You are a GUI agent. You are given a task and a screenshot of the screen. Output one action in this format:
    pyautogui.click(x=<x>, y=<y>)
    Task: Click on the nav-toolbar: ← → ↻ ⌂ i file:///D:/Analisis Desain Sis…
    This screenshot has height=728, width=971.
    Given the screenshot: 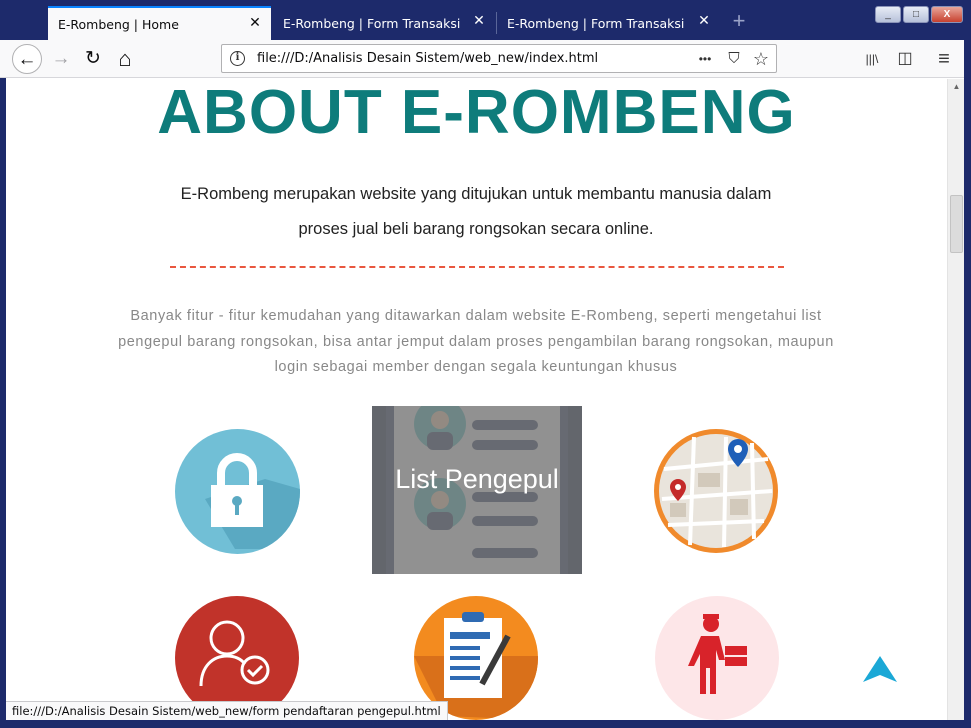 What is the action you would take?
    pyautogui.click(x=485, y=59)
    